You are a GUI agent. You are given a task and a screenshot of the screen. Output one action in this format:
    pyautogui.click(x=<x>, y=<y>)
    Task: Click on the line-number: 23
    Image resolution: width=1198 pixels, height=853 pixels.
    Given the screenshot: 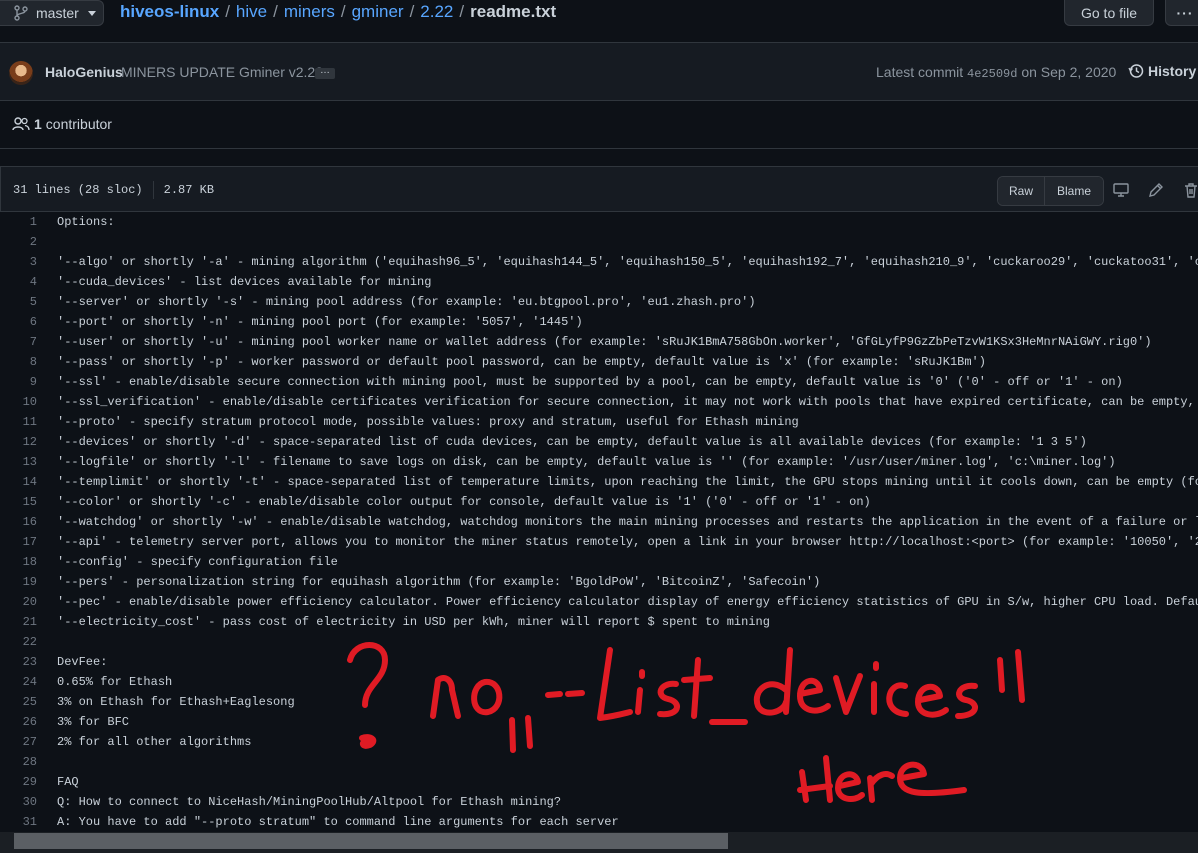 What is the action you would take?
    pyautogui.click(x=18, y=662)
    